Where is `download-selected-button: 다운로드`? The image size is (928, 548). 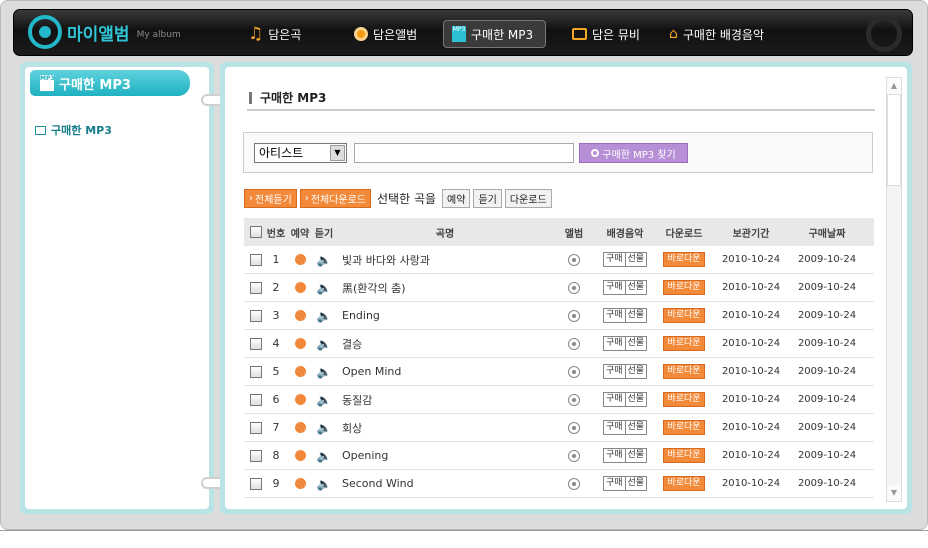
download-selected-button: 다운로드 is located at coordinates (528, 198).